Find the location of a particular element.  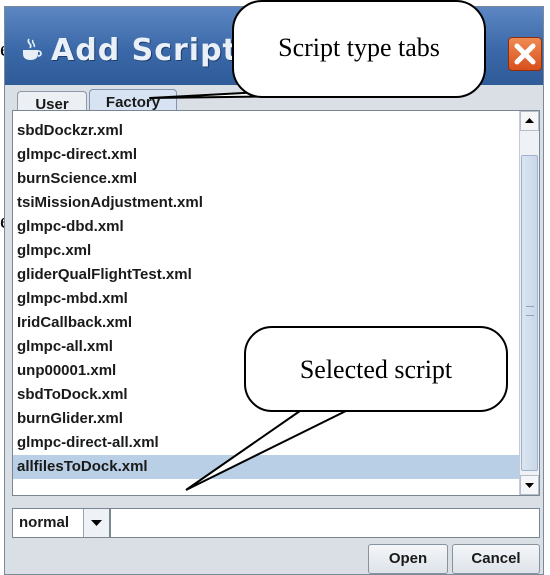

chevron-down-icon is located at coordinates (96, 523).